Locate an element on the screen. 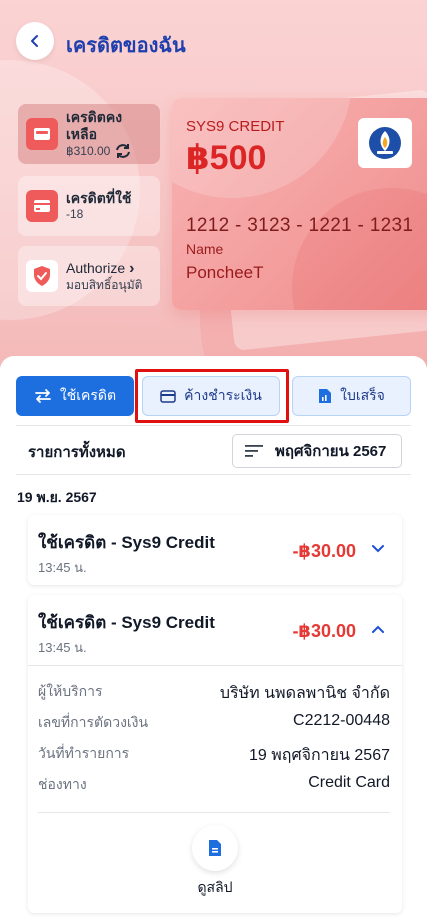 The width and height of the screenshot is (427, 922). tab-bar: ใช้เครดิต ค้างชำระเงิน ใบเสร็จ is located at coordinates (213, 396).